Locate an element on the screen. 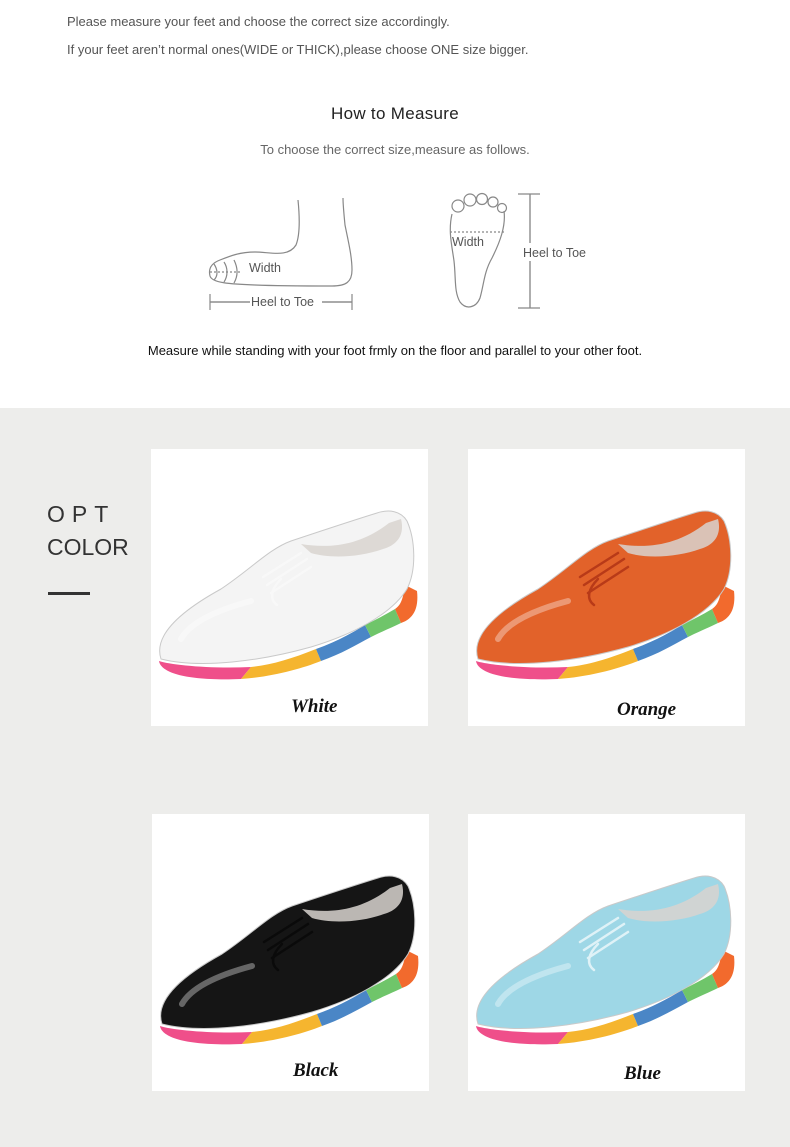  foot-side-view-diagram: Width Heel to Toe is located at coordinates (280, 253).